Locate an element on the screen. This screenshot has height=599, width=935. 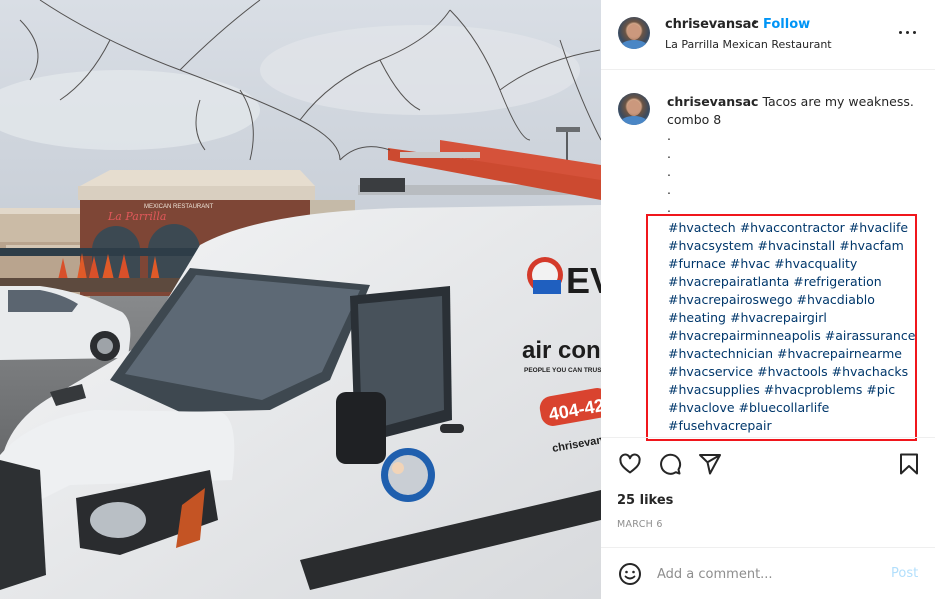
hashtag-line: #furnace #hvac #hvacquality is located at coordinates (791, 264).